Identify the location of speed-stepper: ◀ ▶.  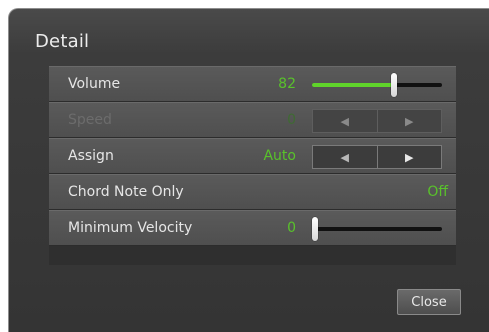
(377, 121).